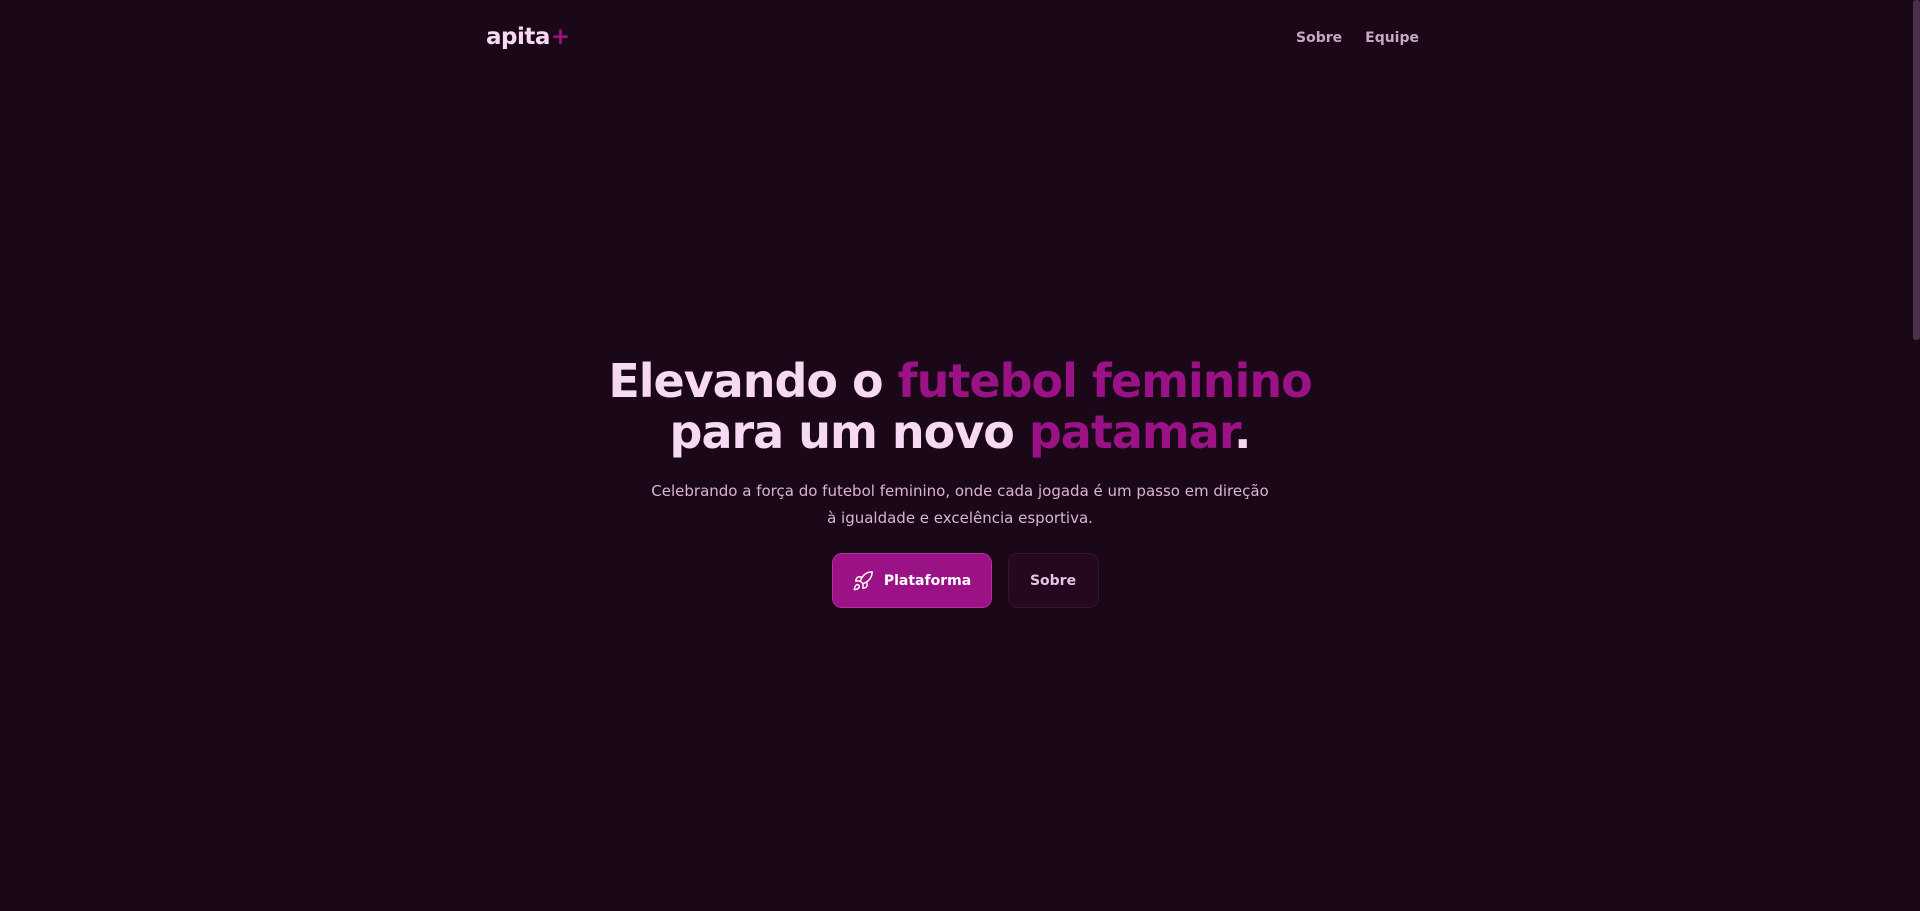  What do you see at coordinates (518, 37) in the screenshot?
I see `logo-text: apita` at bounding box center [518, 37].